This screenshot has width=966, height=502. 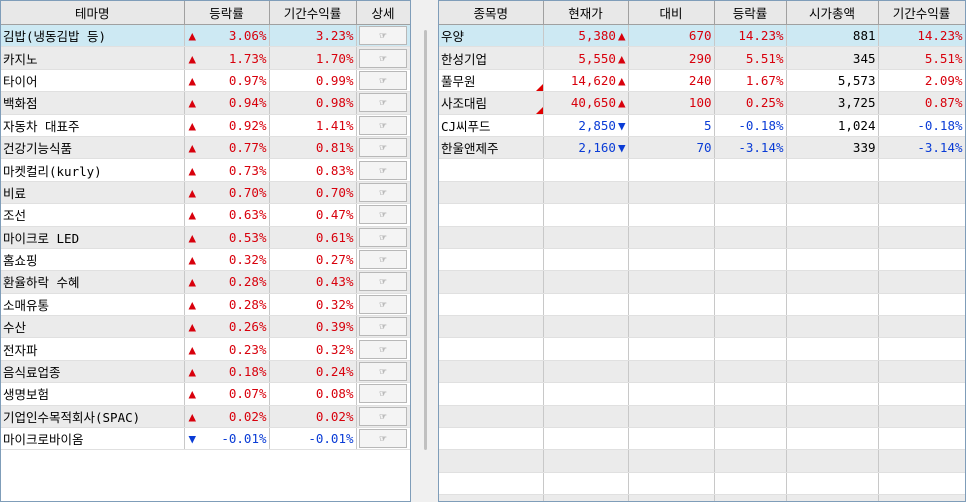 I want to click on theme-name: 마켓컬리(kurly), so click(x=93, y=170).